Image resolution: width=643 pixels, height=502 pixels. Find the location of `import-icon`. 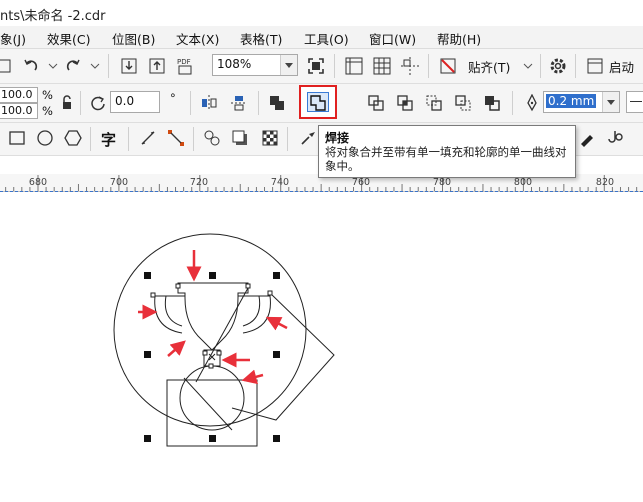

import-icon is located at coordinates (129, 66).